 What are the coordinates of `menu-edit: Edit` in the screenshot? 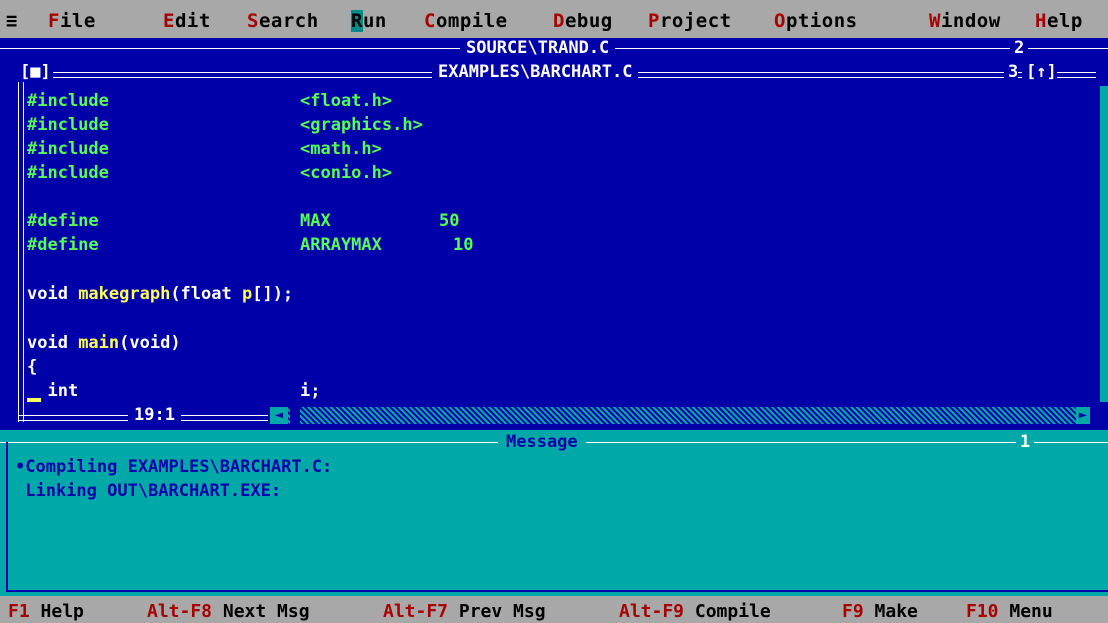 It's located at (187, 21).